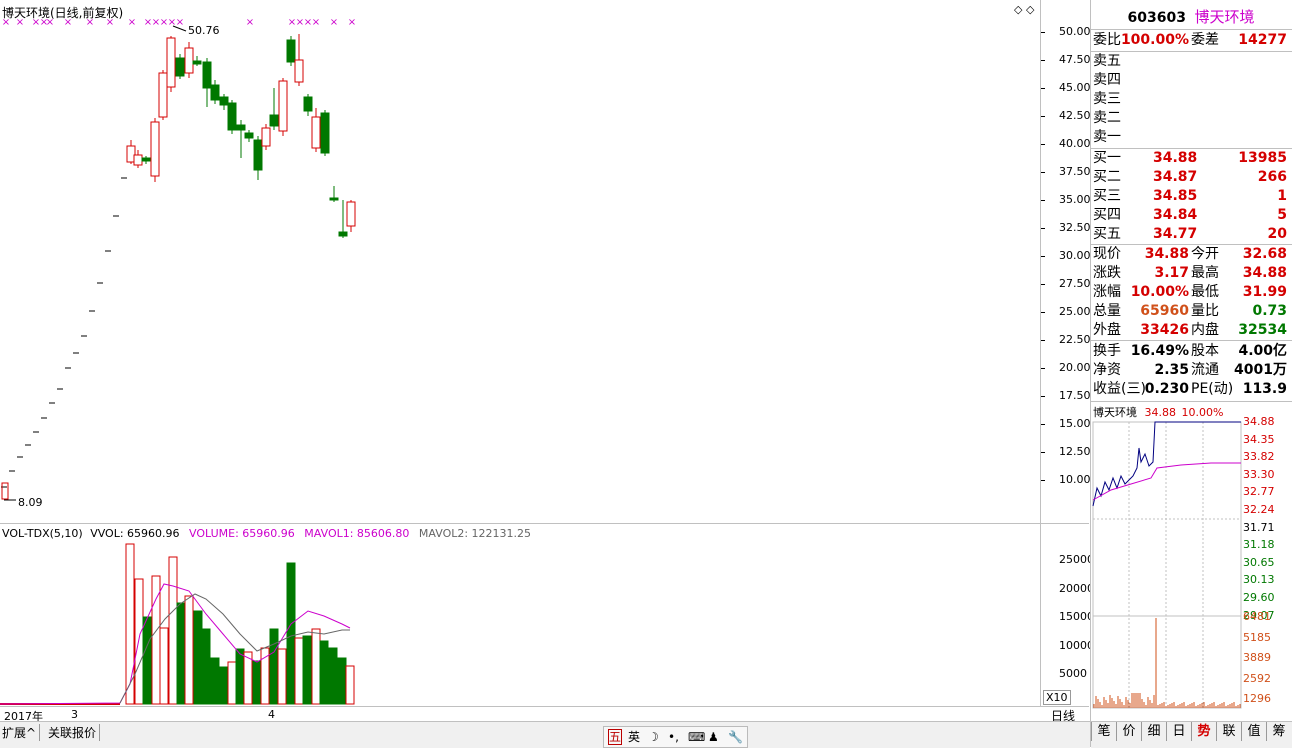 The image size is (1292, 748). I want to click on mini-price-tick: 34.88, so click(1259, 421).